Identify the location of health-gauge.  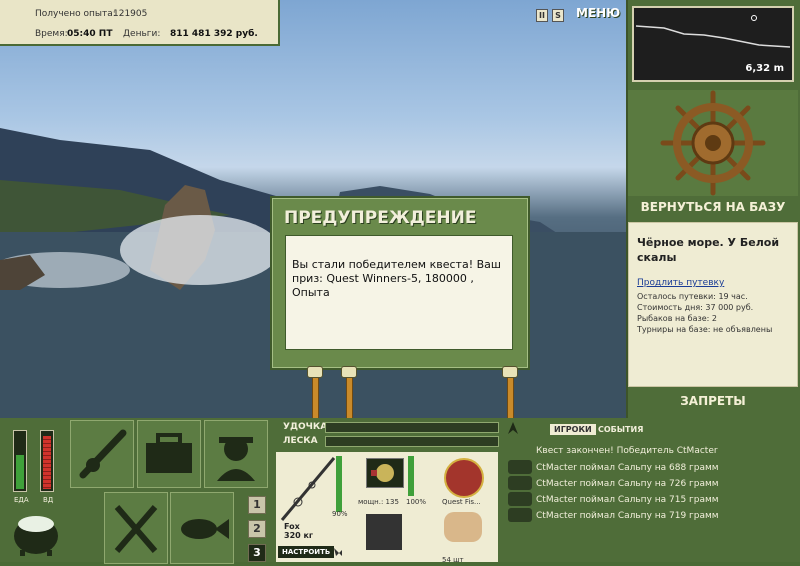
(47, 461).